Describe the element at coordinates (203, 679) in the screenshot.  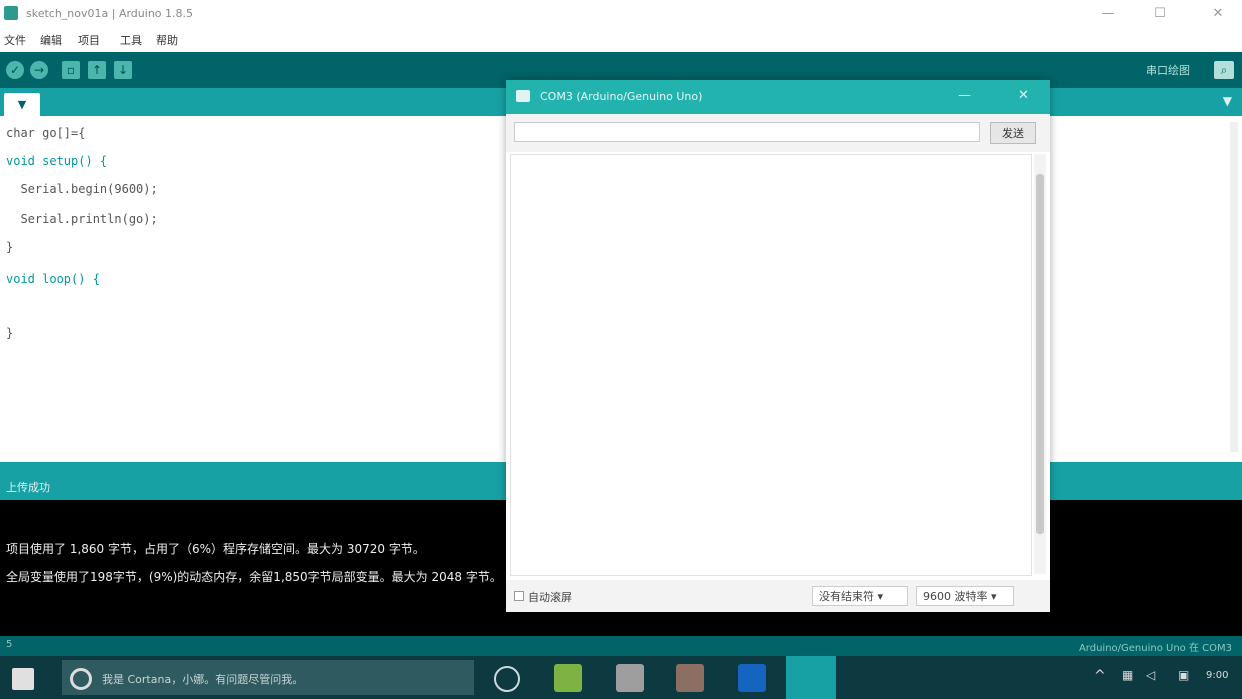
I see `search-placeholder: 我是 Cortana，小娜。有问题尽管问我。` at that location.